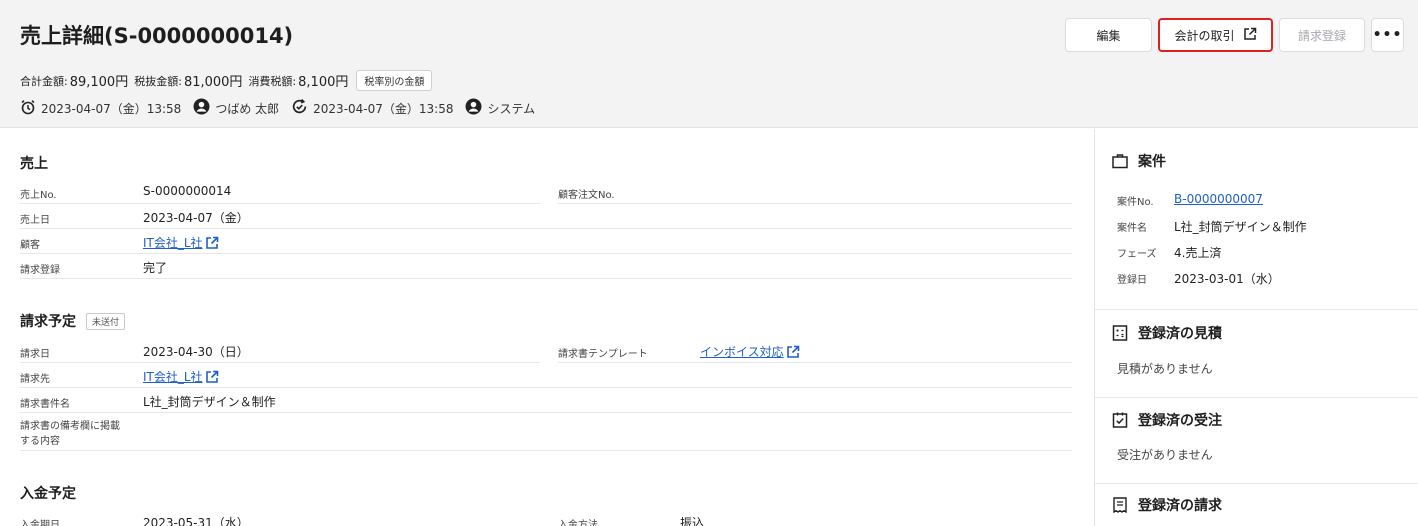 This screenshot has height=526, width=1418. What do you see at coordinates (1165, 455) in the screenshot?
I see `orders-empty-message: 受注がありません` at bounding box center [1165, 455].